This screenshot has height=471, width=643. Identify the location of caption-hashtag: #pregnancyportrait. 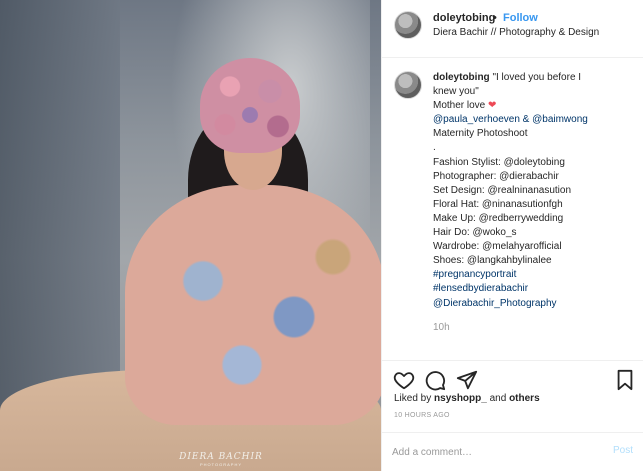
(533, 275).